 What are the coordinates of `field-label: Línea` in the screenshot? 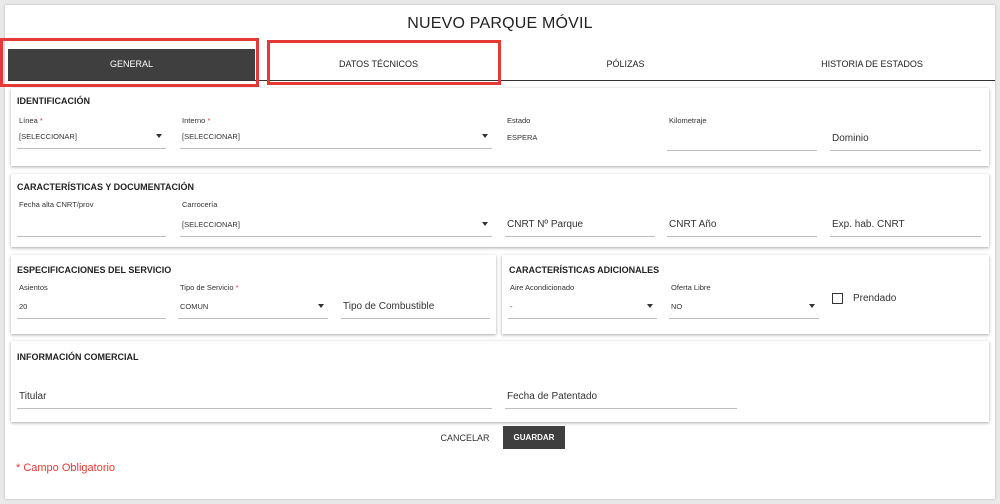 It's located at (28, 120).